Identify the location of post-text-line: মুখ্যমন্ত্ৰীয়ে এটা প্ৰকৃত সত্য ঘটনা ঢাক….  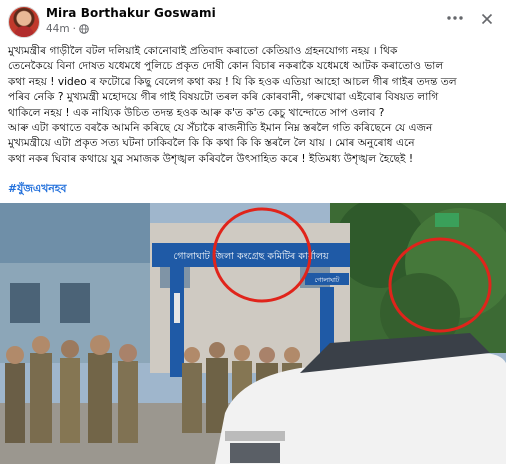
(211, 143).